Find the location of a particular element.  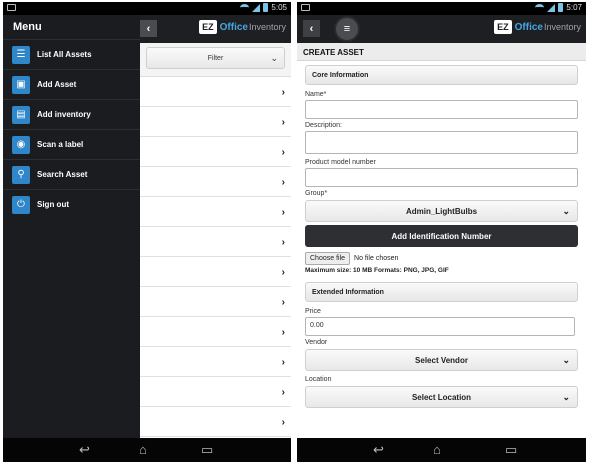

group-label: Group* is located at coordinates (316, 193).